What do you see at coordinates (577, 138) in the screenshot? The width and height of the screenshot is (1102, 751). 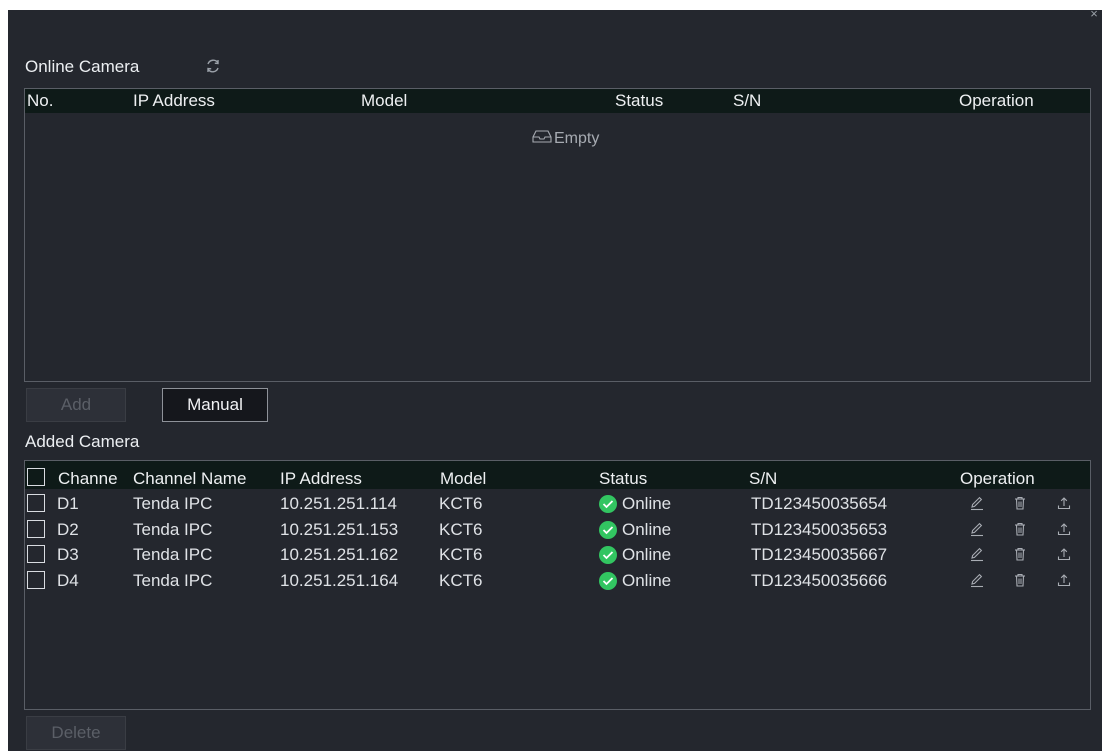 I see `empty-text: Empty` at bounding box center [577, 138].